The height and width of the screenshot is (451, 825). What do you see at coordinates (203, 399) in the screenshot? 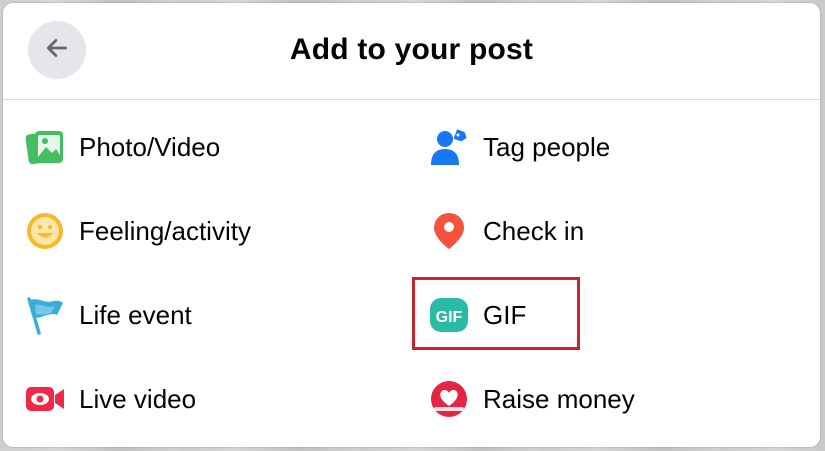
I see `option-live-video: Live video` at bounding box center [203, 399].